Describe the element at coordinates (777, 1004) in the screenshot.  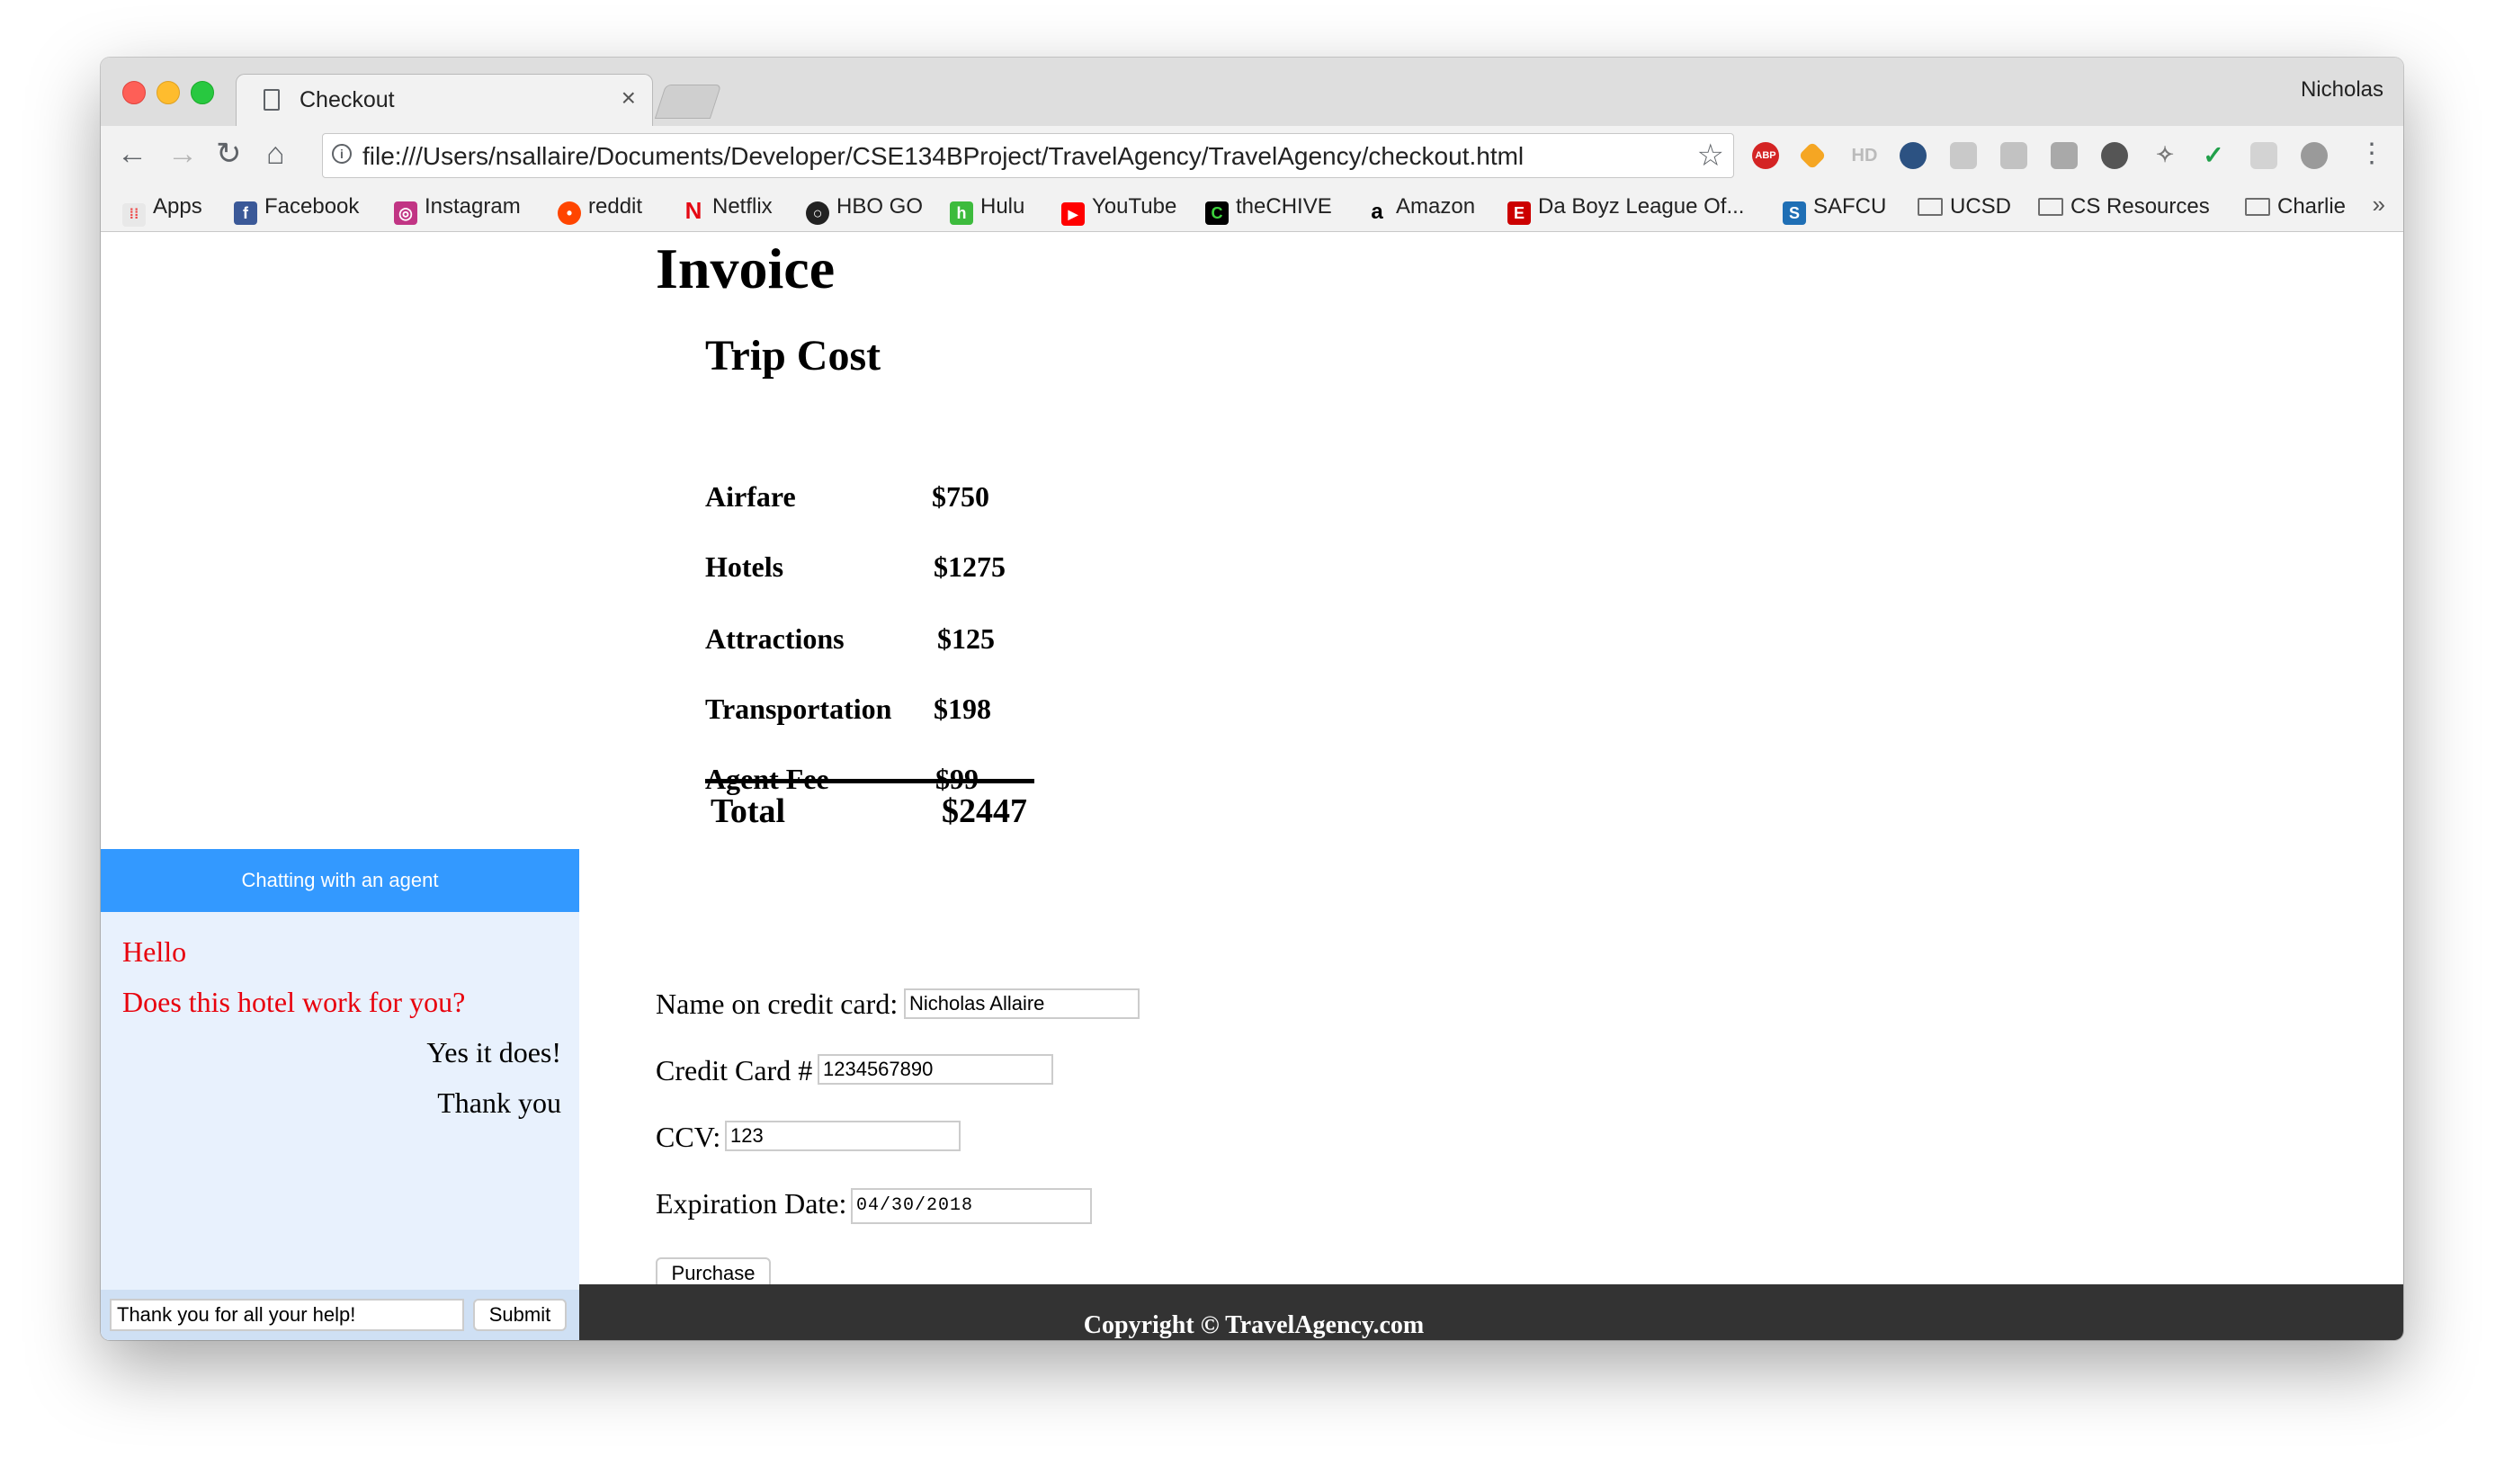
I see `name-on-card-label: Name on credit card:` at that location.